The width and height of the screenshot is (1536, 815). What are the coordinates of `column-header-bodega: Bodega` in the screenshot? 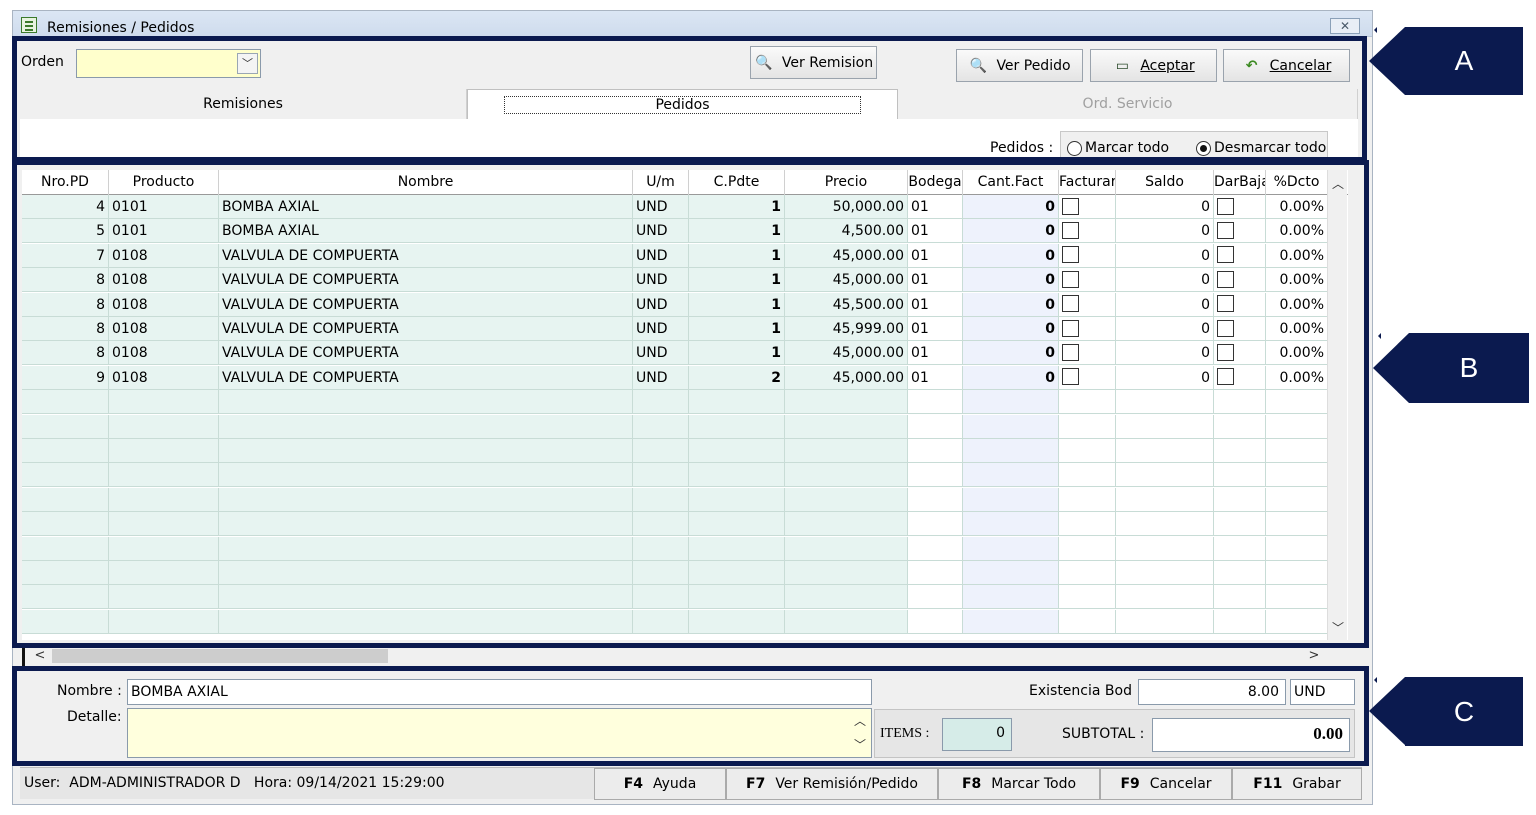 It's located at (935, 182).